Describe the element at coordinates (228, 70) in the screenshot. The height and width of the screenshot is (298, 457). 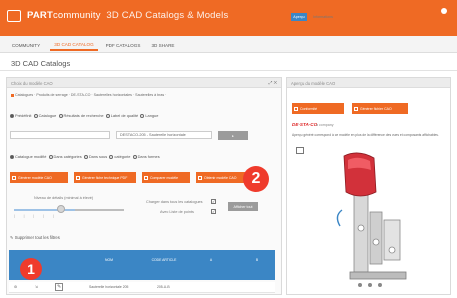
I see `divider` at that location.